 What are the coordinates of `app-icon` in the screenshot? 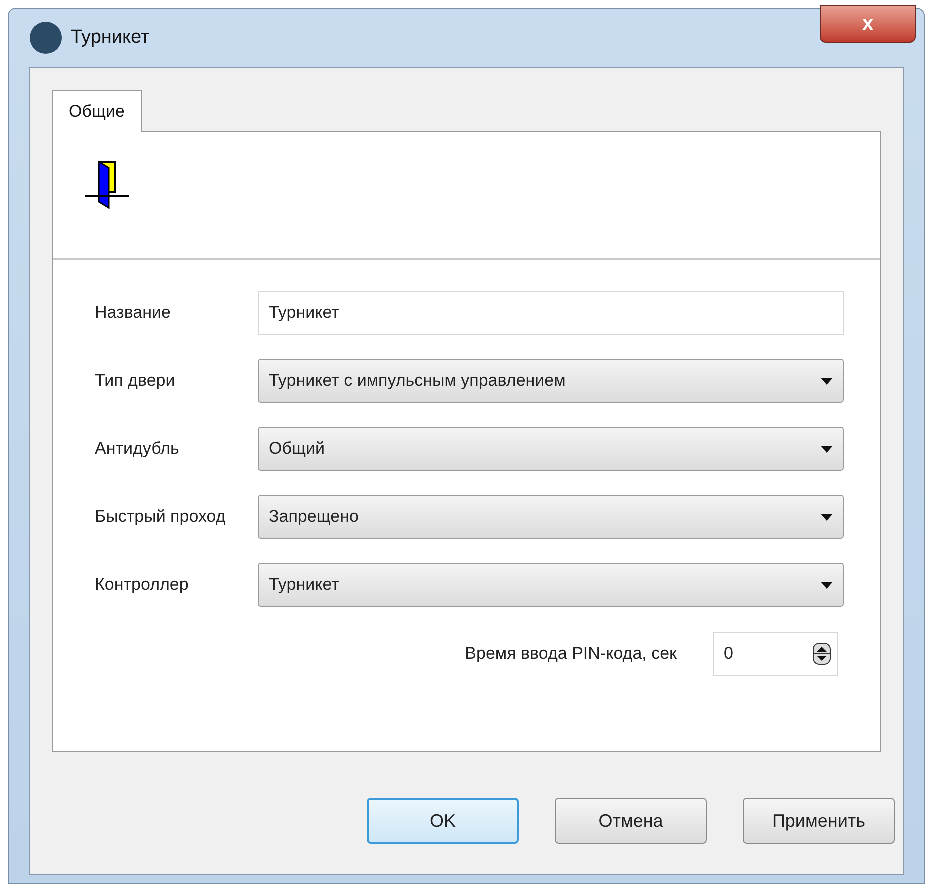 It's located at (46, 38).